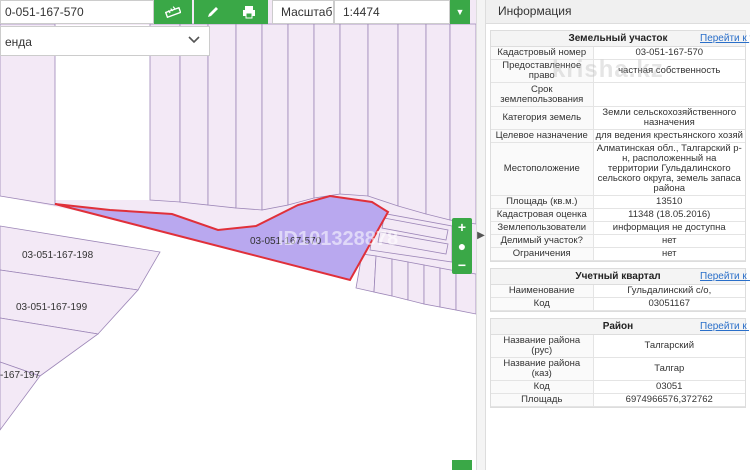  I want to click on info-row: Кадастровая оценка 11348 (18.05.2016), so click(618, 215).